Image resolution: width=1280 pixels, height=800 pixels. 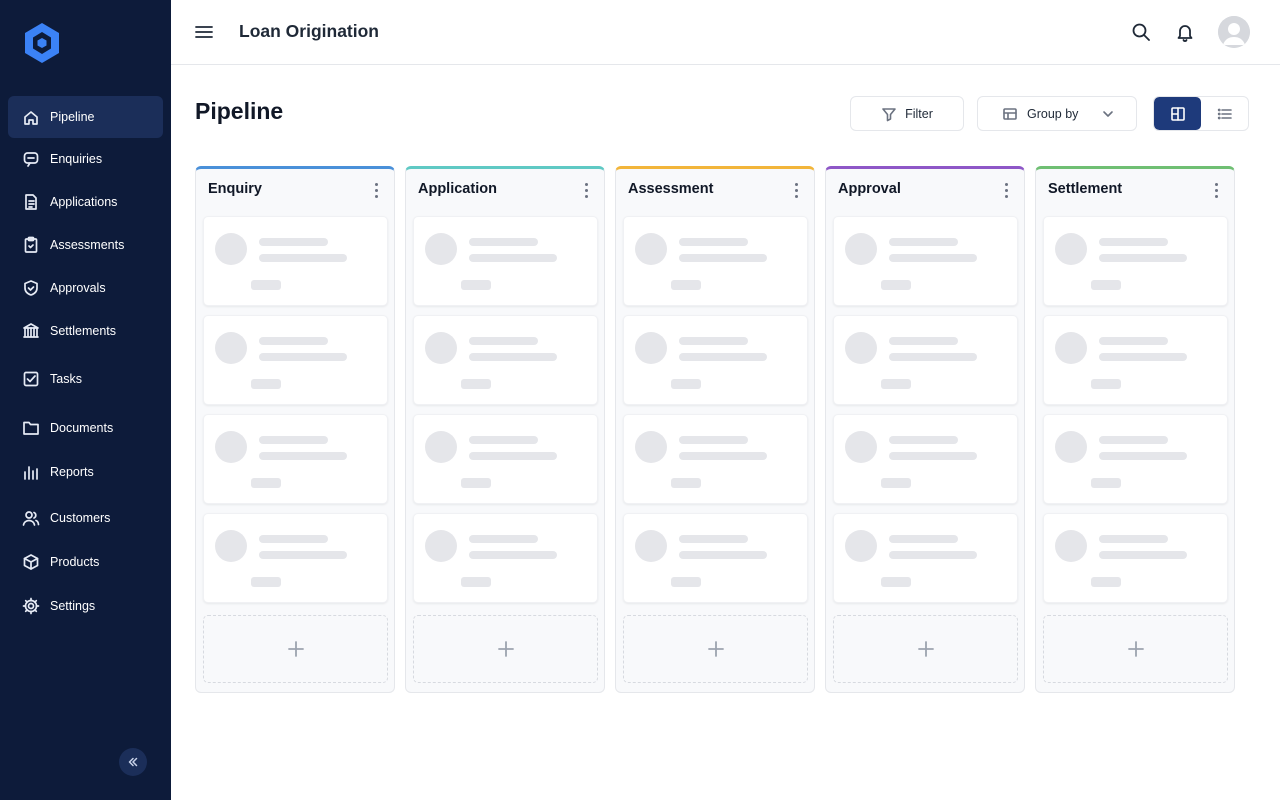 What do you see at coordinates (85, 331) in the screenshot?
I see `sidebar-item-settlements: Settlements` at bounding box center [85, 331].